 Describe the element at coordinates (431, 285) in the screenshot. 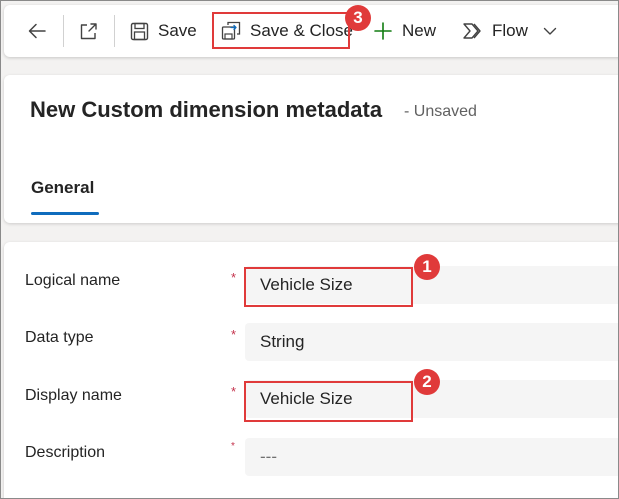

I see `logical-name-input: Vehicle Size` at that location.